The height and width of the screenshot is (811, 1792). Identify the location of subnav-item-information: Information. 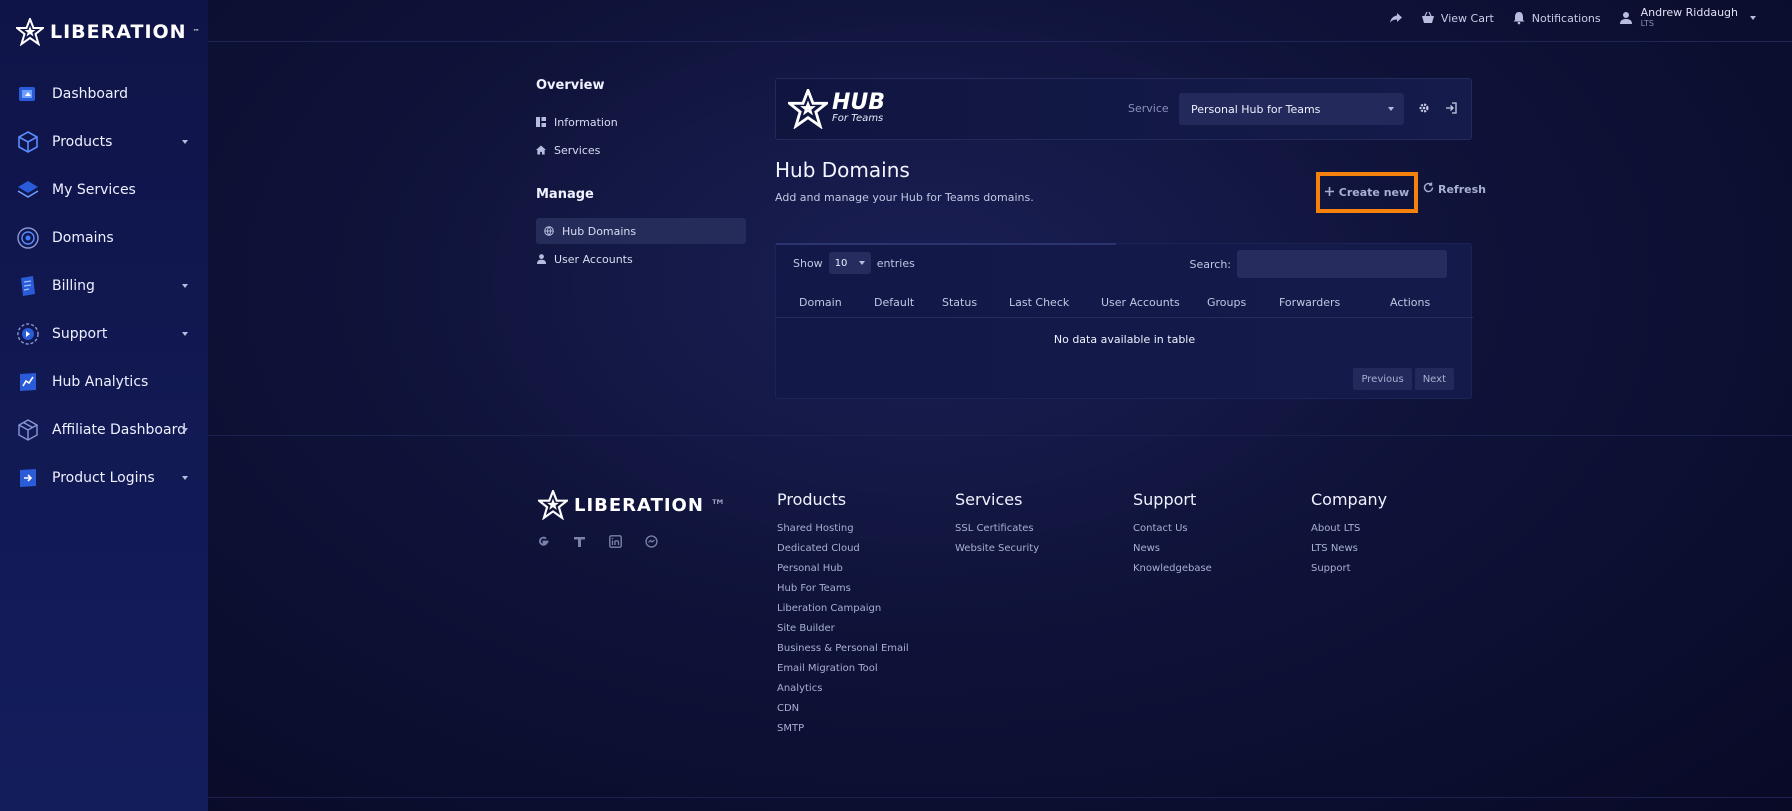
(641, 122).